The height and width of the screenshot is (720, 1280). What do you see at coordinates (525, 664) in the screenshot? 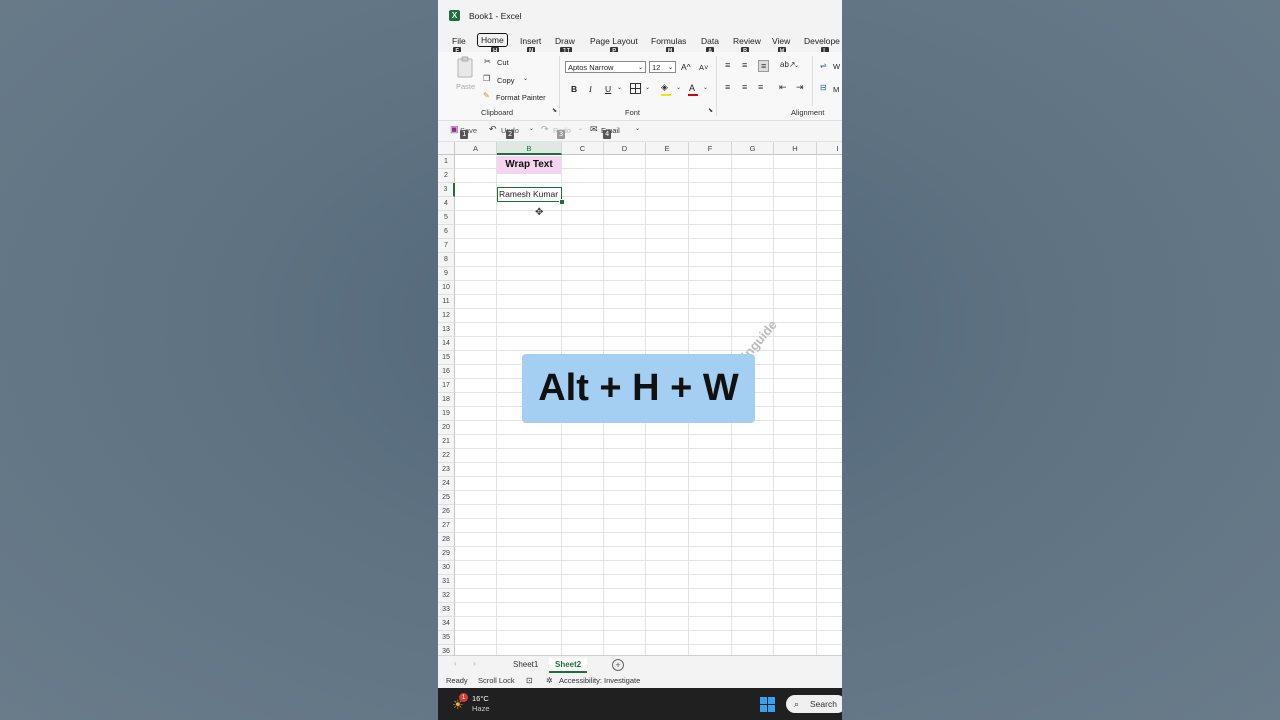
I see `sheet-tab: Sheet1` at bounding box center [525, 664].